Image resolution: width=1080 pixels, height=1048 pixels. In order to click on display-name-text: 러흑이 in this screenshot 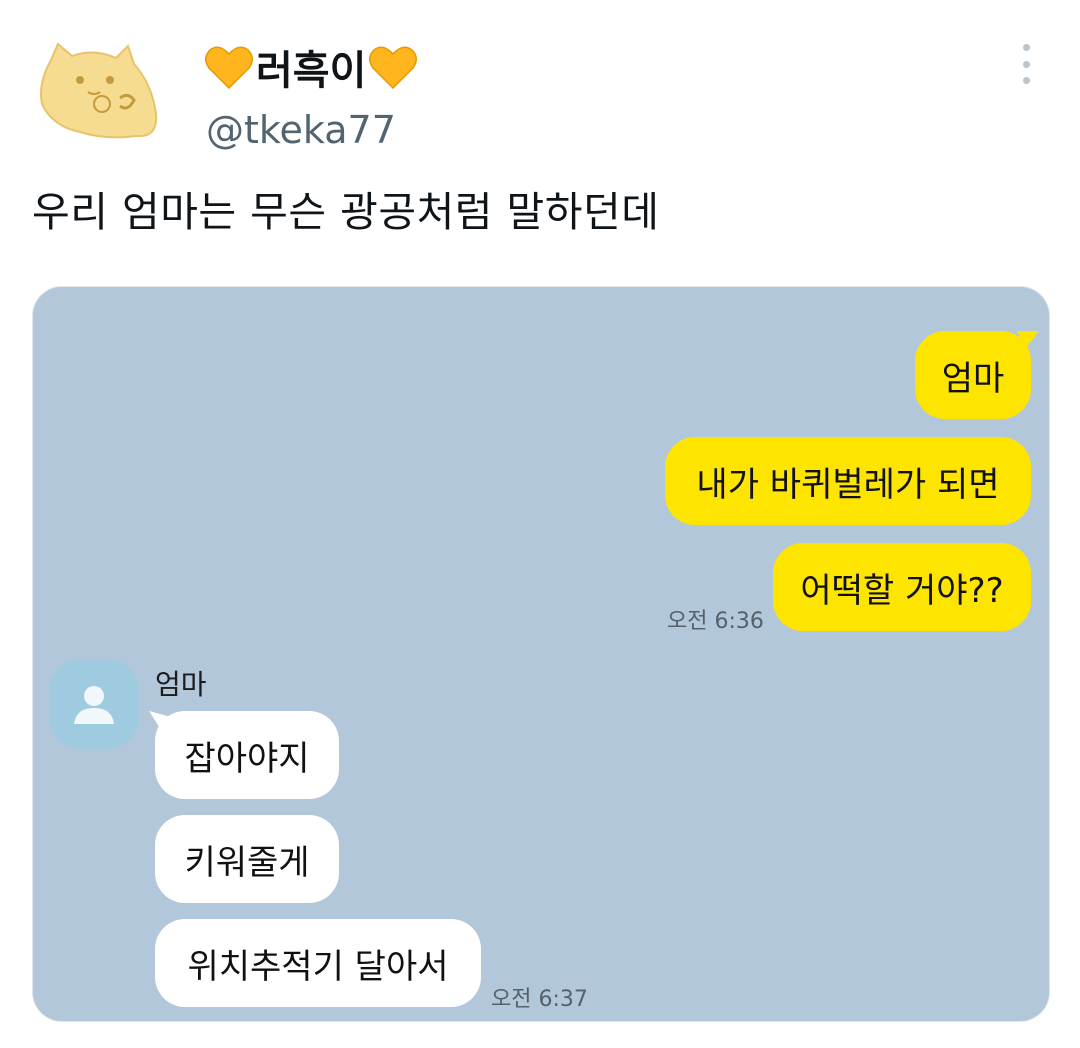, I will do `click(311, 71)`.